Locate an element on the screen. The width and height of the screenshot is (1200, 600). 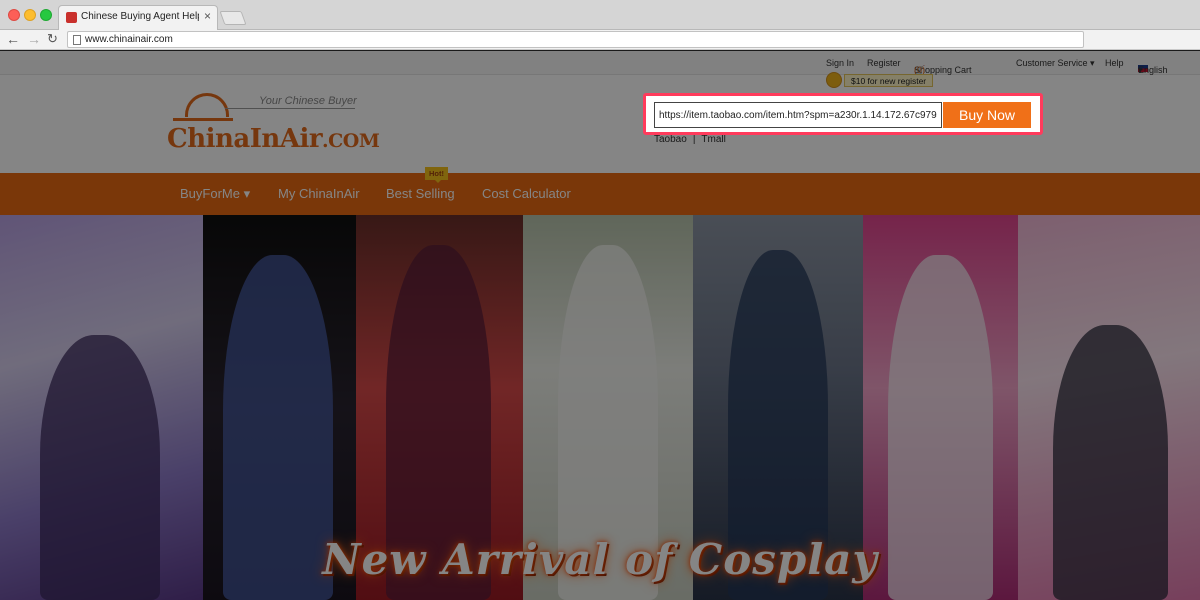
source-links: Taobao | Tmall is located at coordinates (690, 139).